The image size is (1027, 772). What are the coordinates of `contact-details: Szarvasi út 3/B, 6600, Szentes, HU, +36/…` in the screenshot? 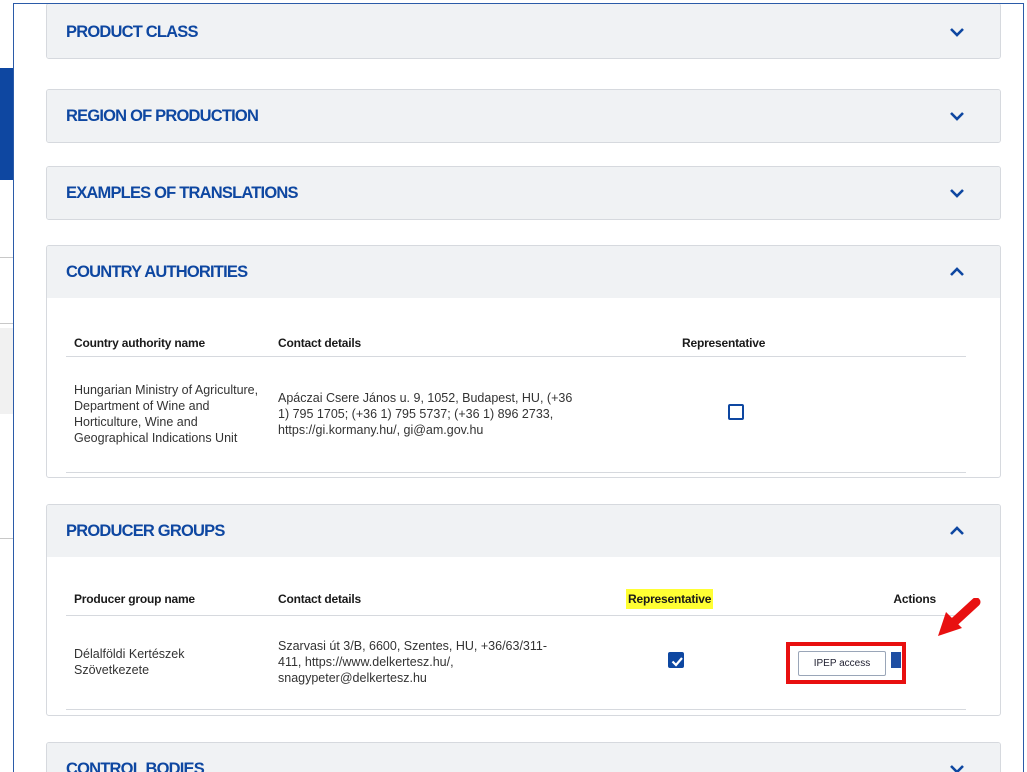 It's located at (413, 662).